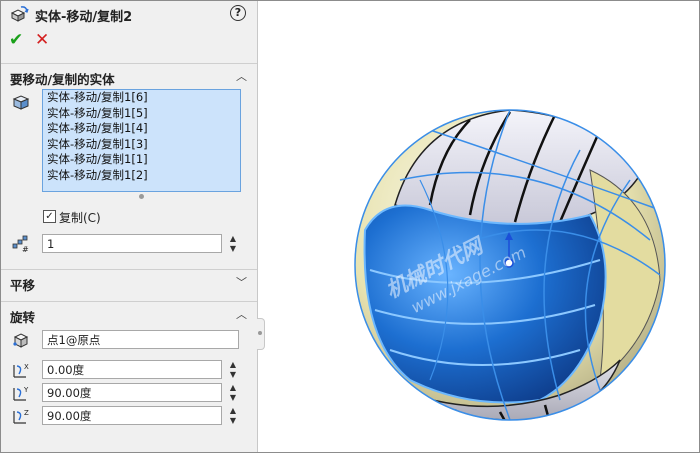  What do you see at coordinates (132, 369) in the screenshot?
I see `rotate-x-input: 0.00度` at bounding box center [132, 369].